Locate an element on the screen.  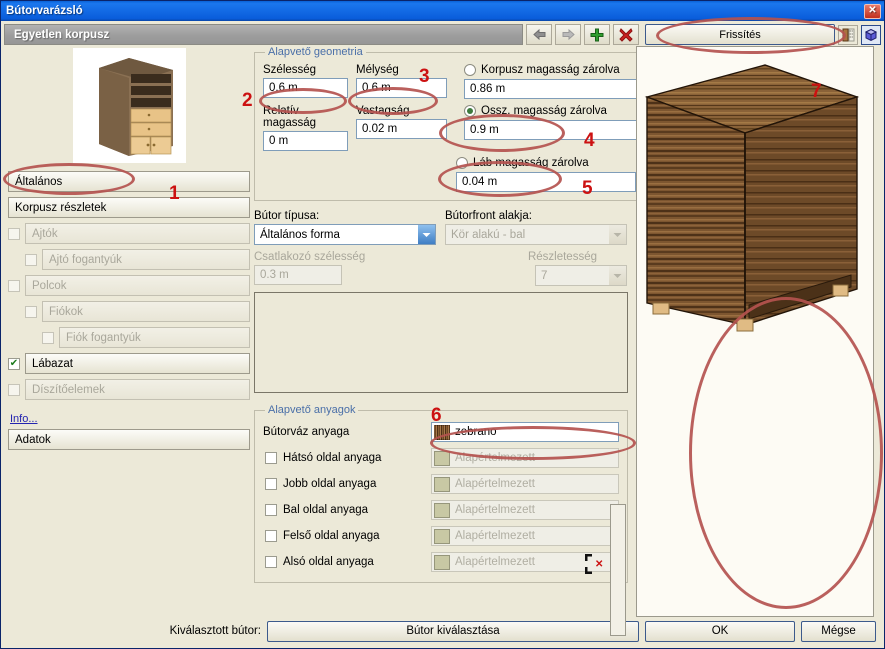
sidebar-row-polcok: Polcok is located at coordinates (129, 285).